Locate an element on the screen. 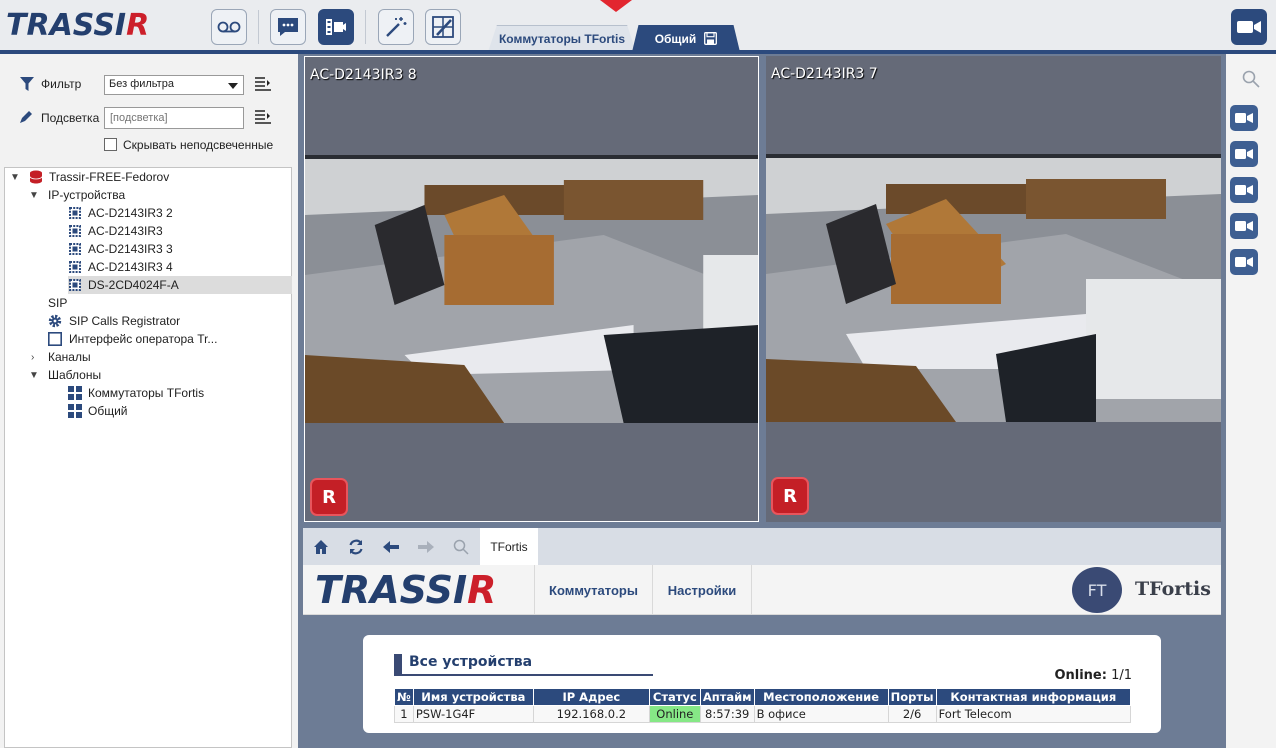 The width and height of the screenshot is (1276, 748). video-camera-button is located at coordinates (1249, 27).